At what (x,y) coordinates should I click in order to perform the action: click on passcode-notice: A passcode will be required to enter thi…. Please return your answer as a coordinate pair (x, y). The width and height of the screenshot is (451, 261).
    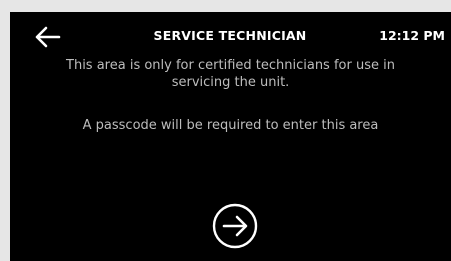
    Looking at the image, I should click on (230, 125).